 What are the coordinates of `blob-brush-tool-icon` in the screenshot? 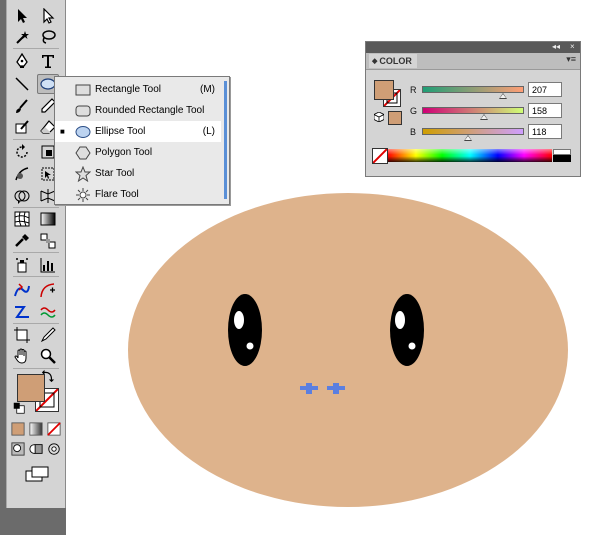 It's located at (22, 127).